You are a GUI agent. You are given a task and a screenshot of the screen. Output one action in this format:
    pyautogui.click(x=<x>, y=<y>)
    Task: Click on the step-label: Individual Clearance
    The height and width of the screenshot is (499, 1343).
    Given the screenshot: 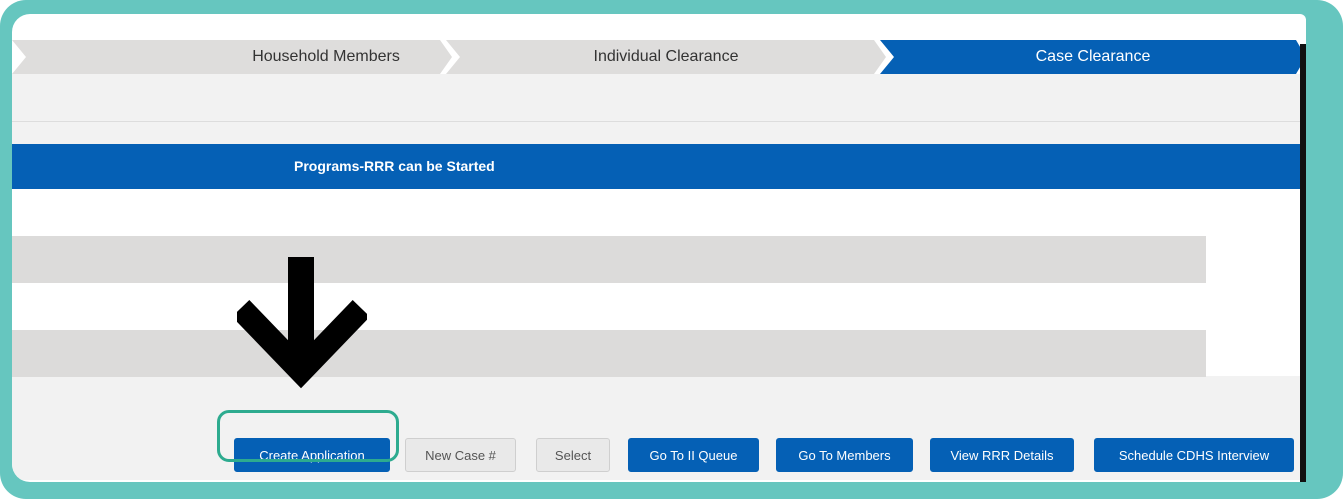 What is the action you would take?
    pyautogui.click(x=666, y=56)
    